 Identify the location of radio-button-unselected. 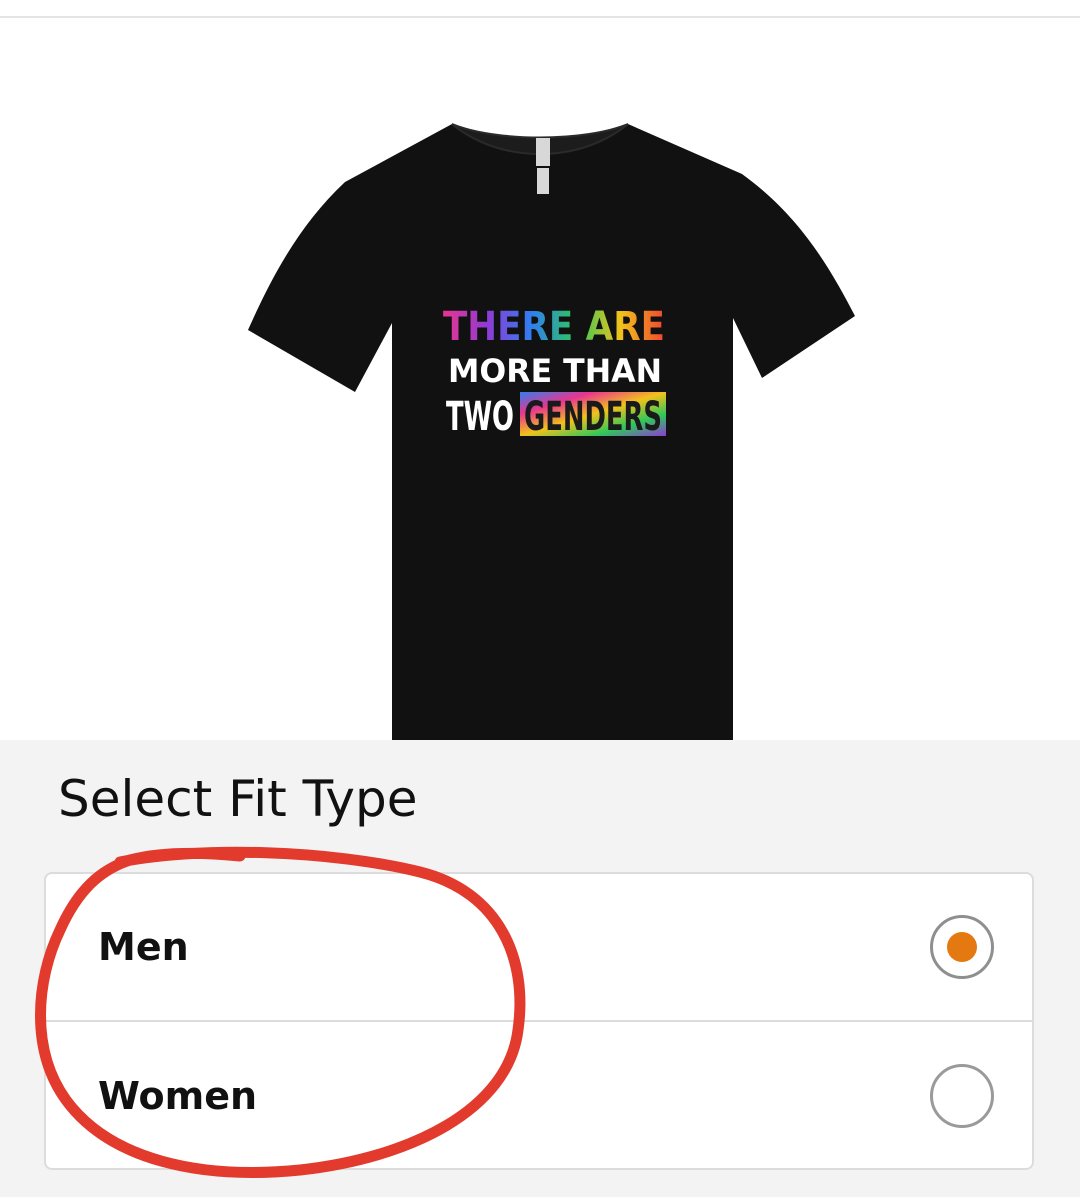
(962, 1096).